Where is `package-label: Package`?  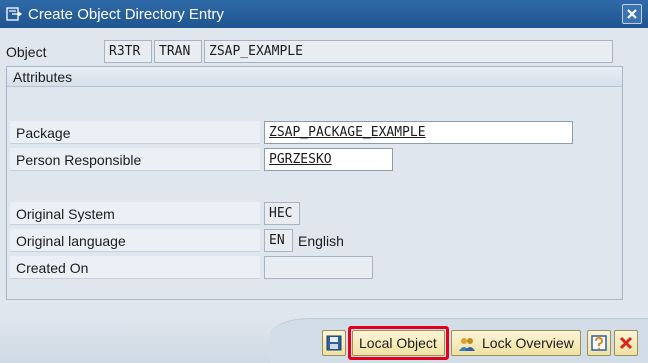 package-label: Package is located at coordinates (43, 133).